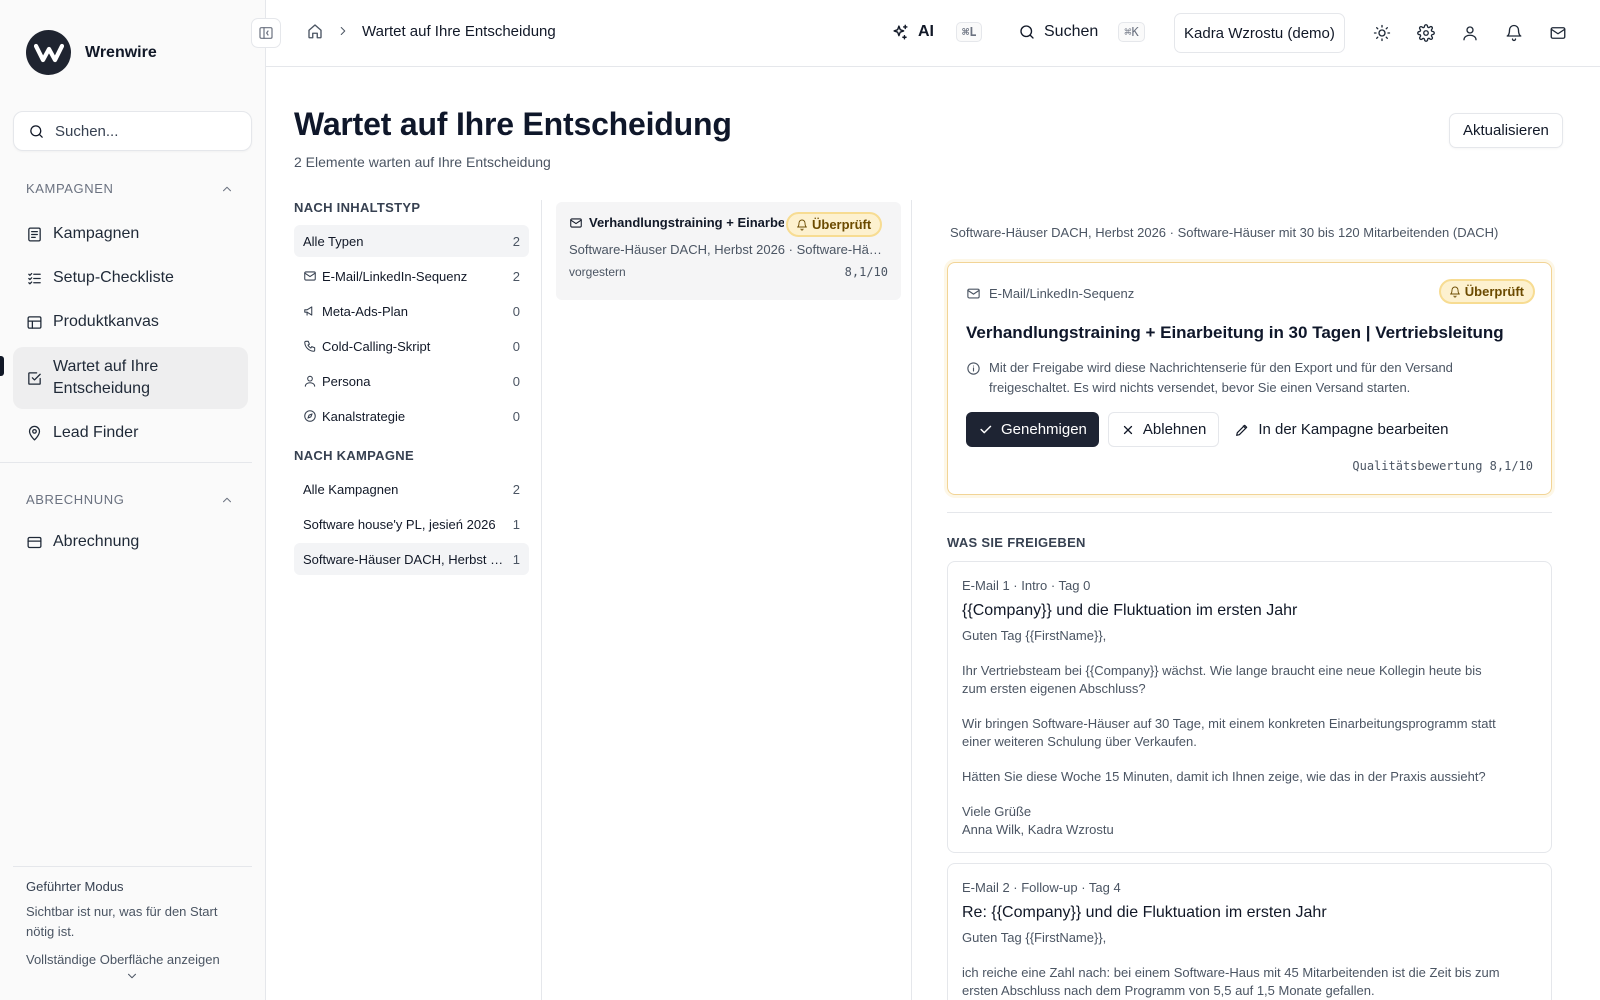 Image resolution: width=1600 pixels, height=1000 pixels. Describe the element at coordinates (411, 381) in the screenshot. I see `filter-type-persona: Persona 0` at that location.